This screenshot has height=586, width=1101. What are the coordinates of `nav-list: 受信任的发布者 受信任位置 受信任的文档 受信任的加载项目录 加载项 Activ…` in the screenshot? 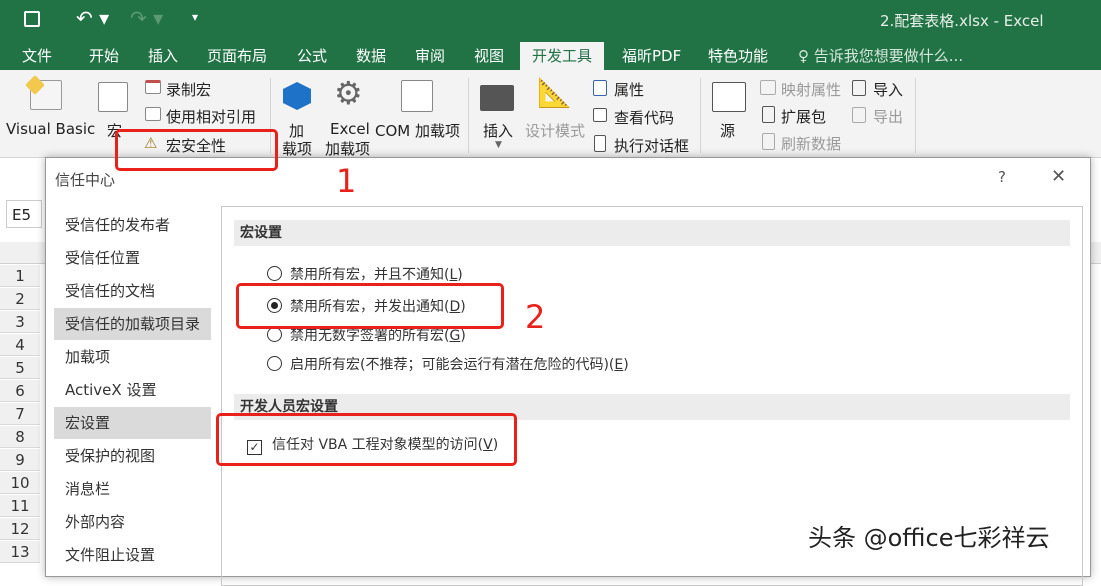 It's located at (133, 391).